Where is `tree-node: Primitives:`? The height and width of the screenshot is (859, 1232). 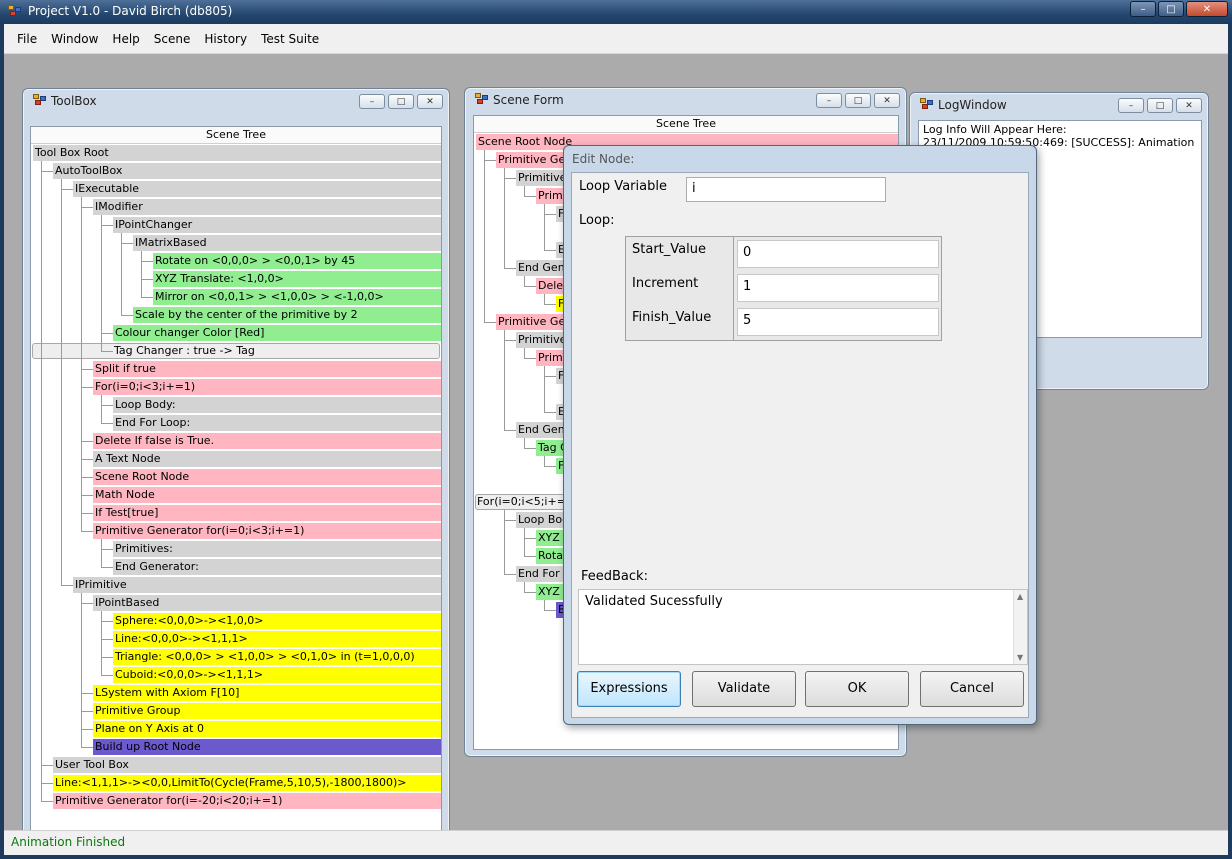
tree-node: Primitives: is located at coordinates (277, 549).